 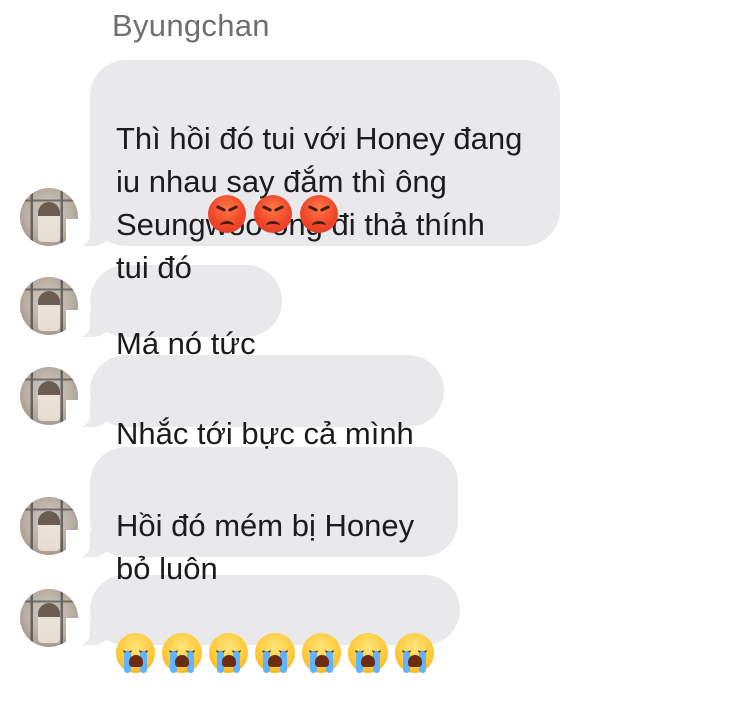 What do you see at coordinates (265, 547) in the screenshot?
I see `message-text: Hồi đó mém bị Honey bỏ luôn` at bounding box center [265, 547].